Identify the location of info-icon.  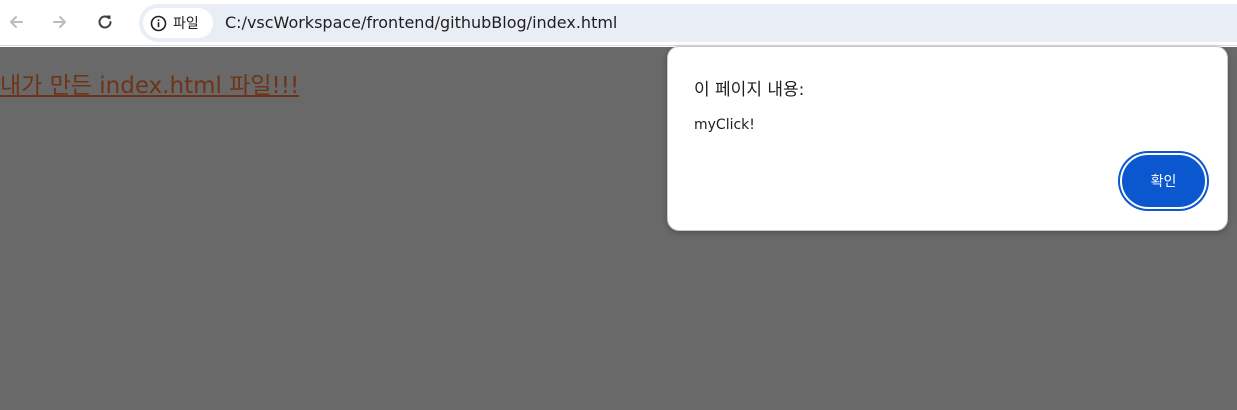
(158, 23).